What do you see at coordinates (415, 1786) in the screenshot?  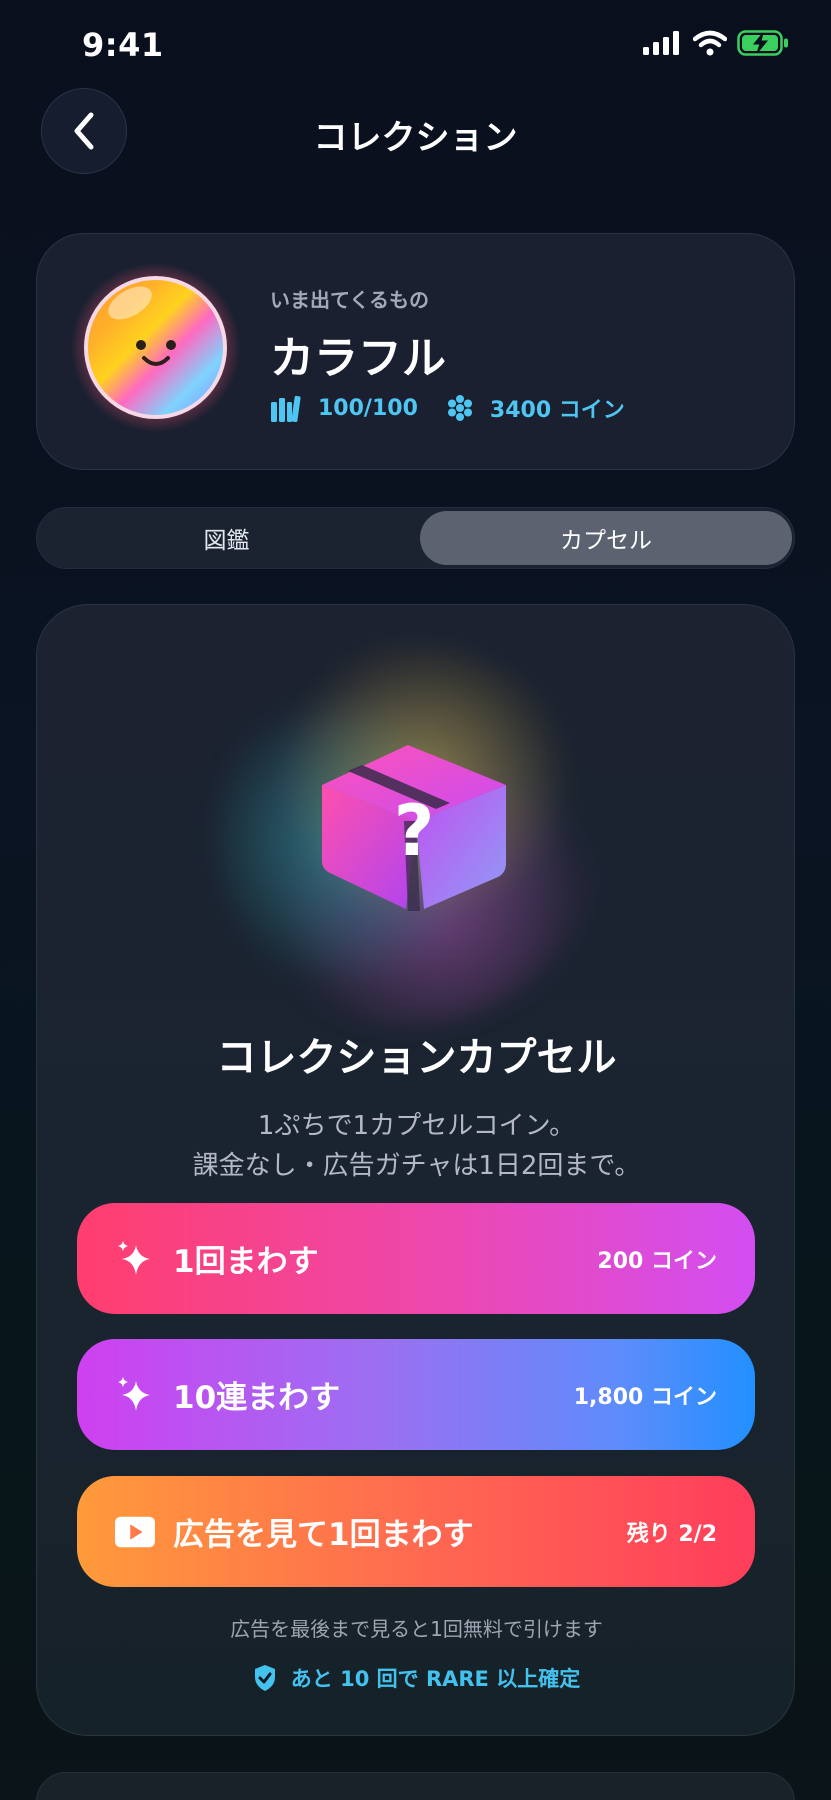 I see `next-card-peek` at bounding box center [415, 1786].